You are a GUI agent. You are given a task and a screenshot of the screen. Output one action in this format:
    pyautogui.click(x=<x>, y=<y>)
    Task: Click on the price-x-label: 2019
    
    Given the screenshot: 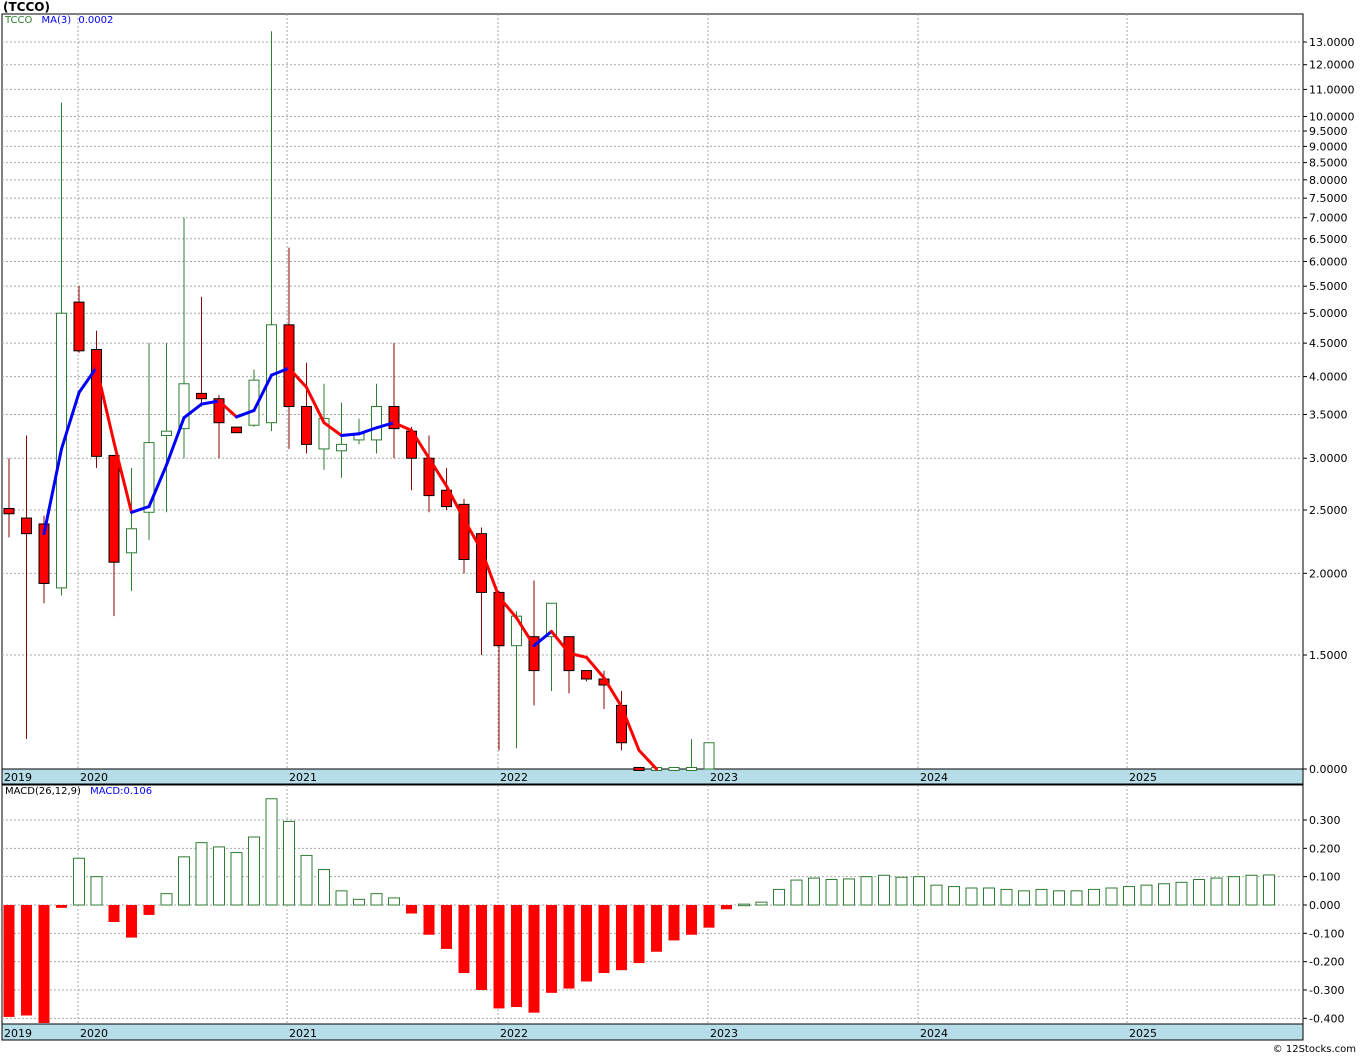 What is the action you would take?
    pyautogui.click(x=18, y=777)
    